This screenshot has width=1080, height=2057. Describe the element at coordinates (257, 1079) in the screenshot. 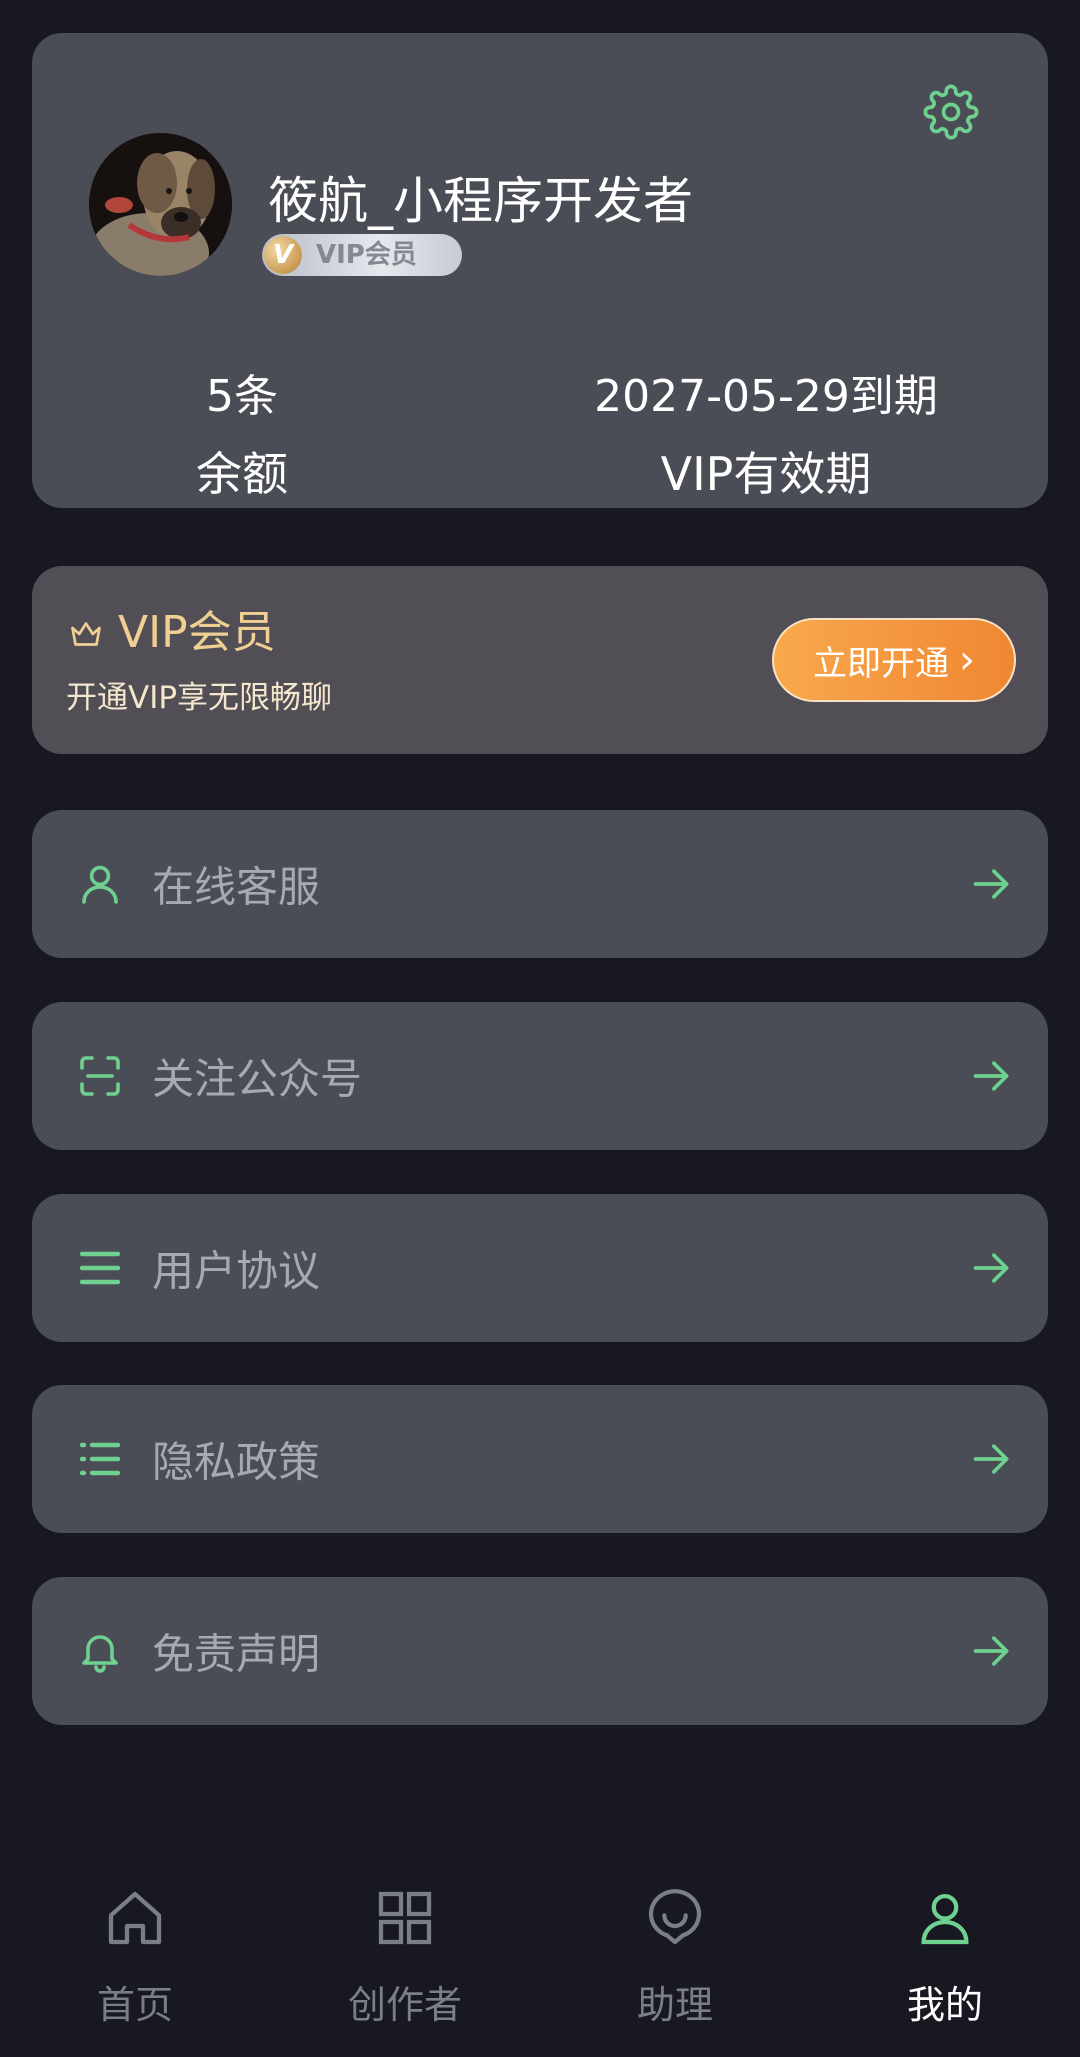

I see `menu-item-label: 关注公众号` at that location.